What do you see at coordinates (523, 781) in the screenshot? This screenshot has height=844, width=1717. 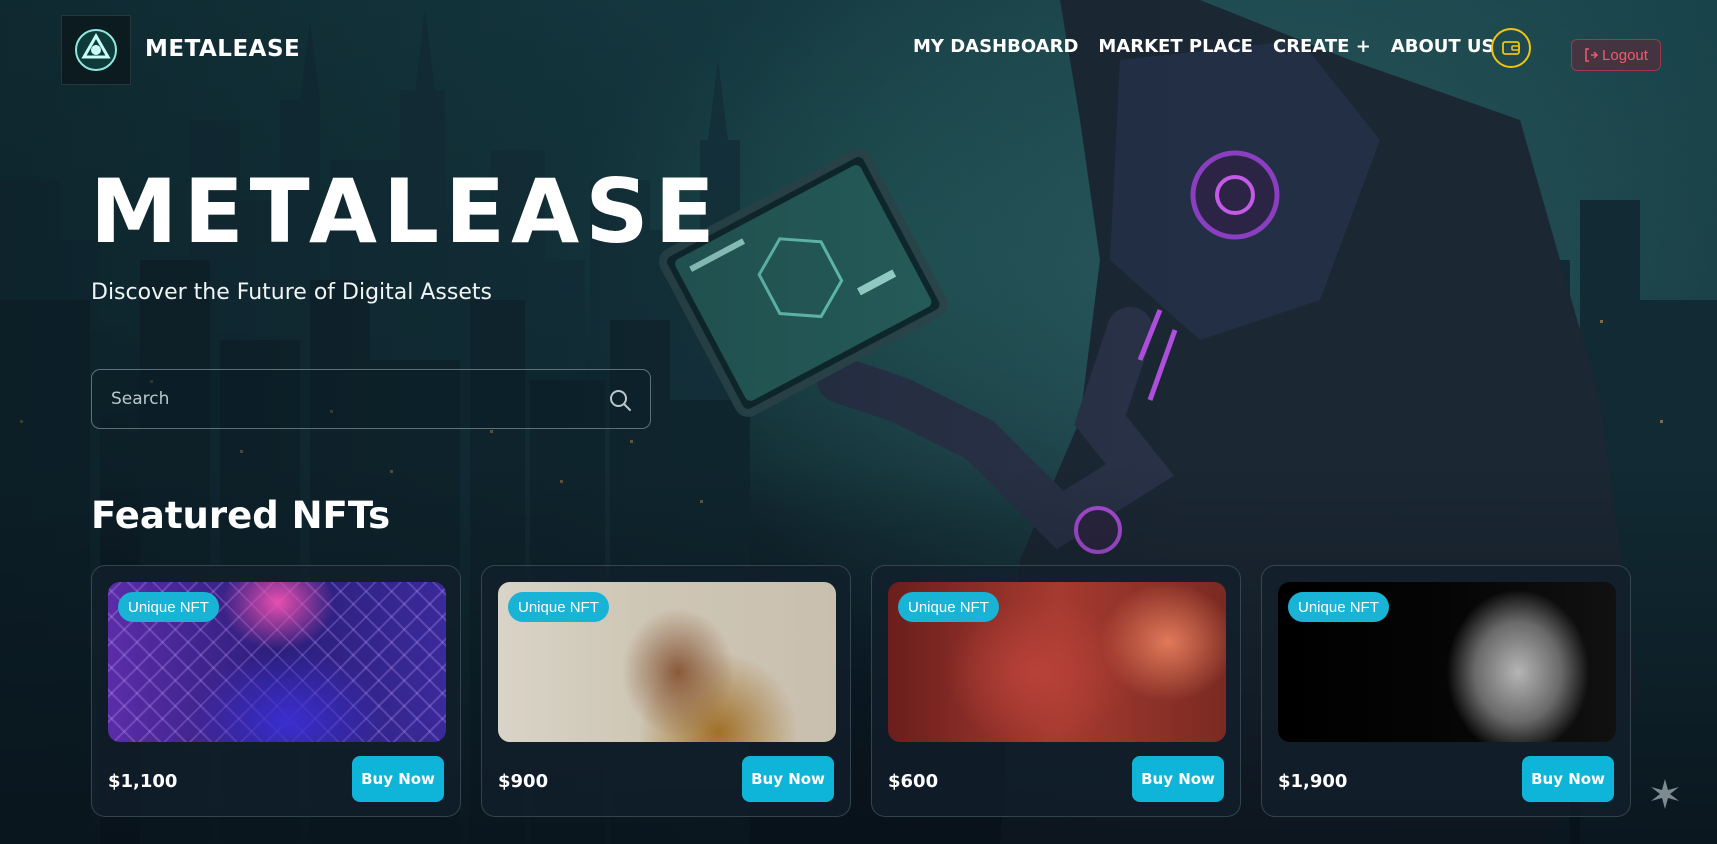 I see `nft-price: $900` at bounding box center [523, 781].